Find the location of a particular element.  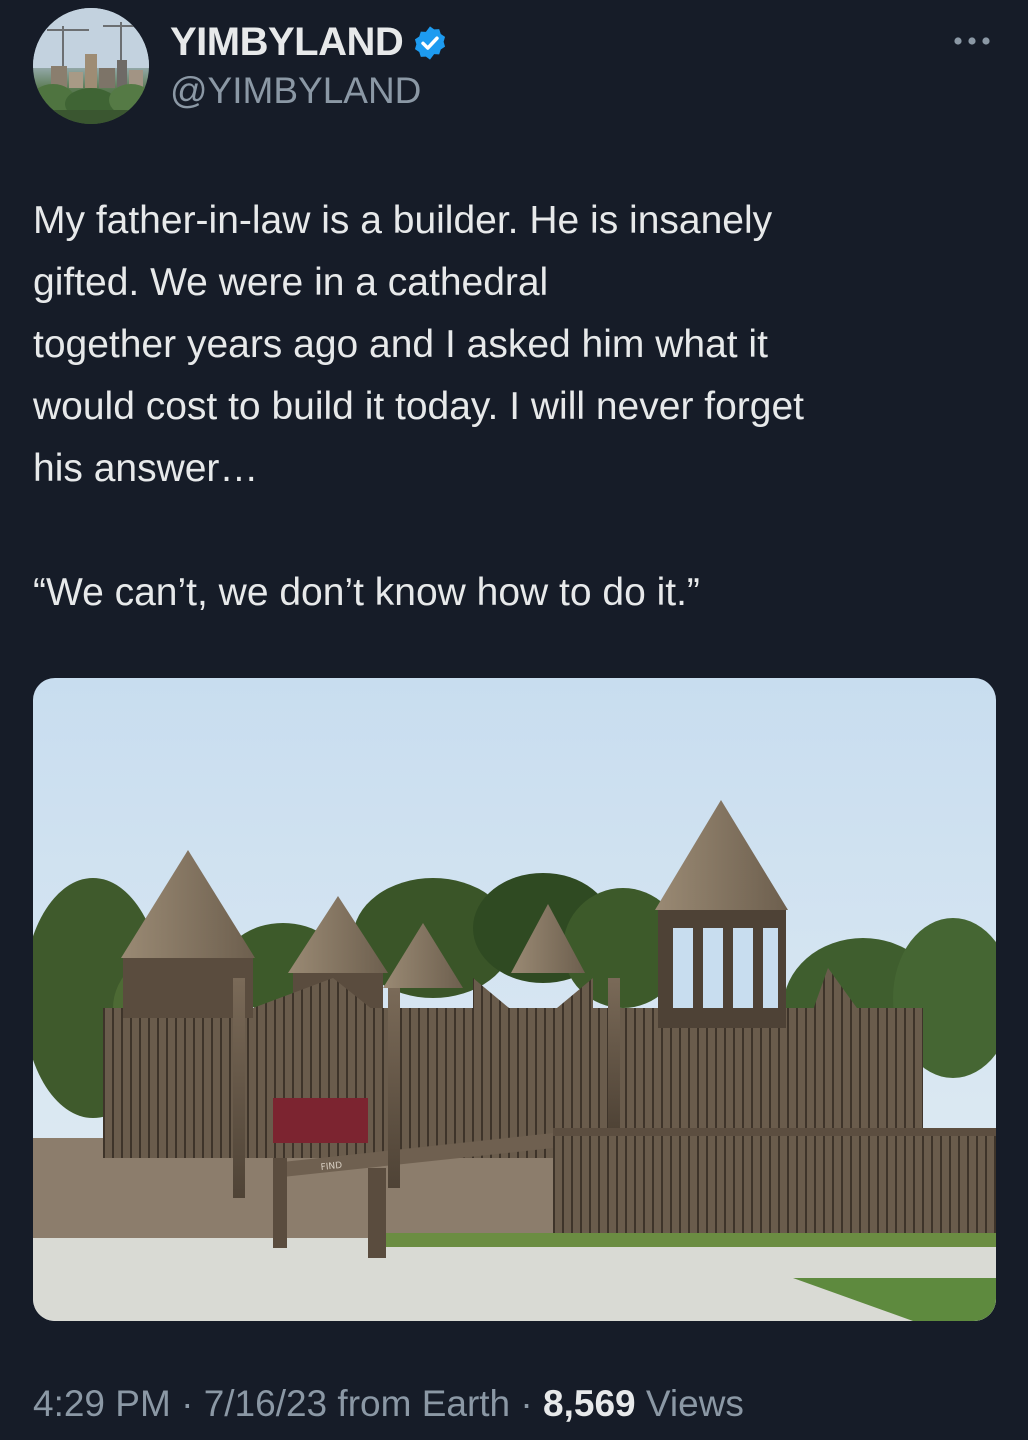

display-name: YIMBYLAND is located at coordinates (309, 42).